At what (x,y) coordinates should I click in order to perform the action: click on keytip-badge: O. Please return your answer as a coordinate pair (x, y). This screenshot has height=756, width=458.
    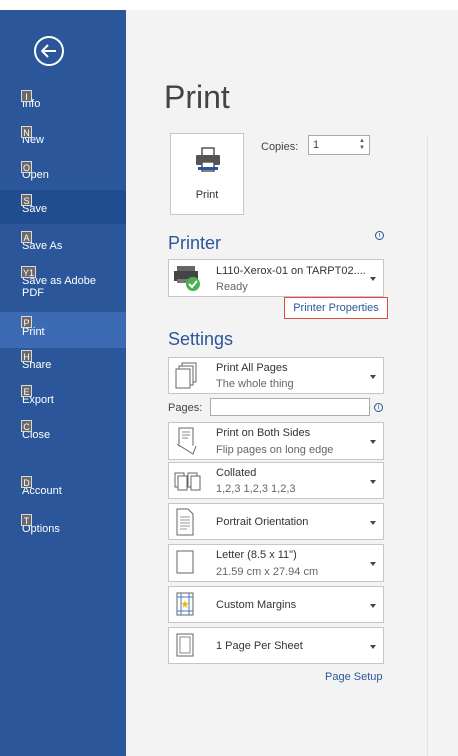
    Looking at the image, I should click on (27, 167).